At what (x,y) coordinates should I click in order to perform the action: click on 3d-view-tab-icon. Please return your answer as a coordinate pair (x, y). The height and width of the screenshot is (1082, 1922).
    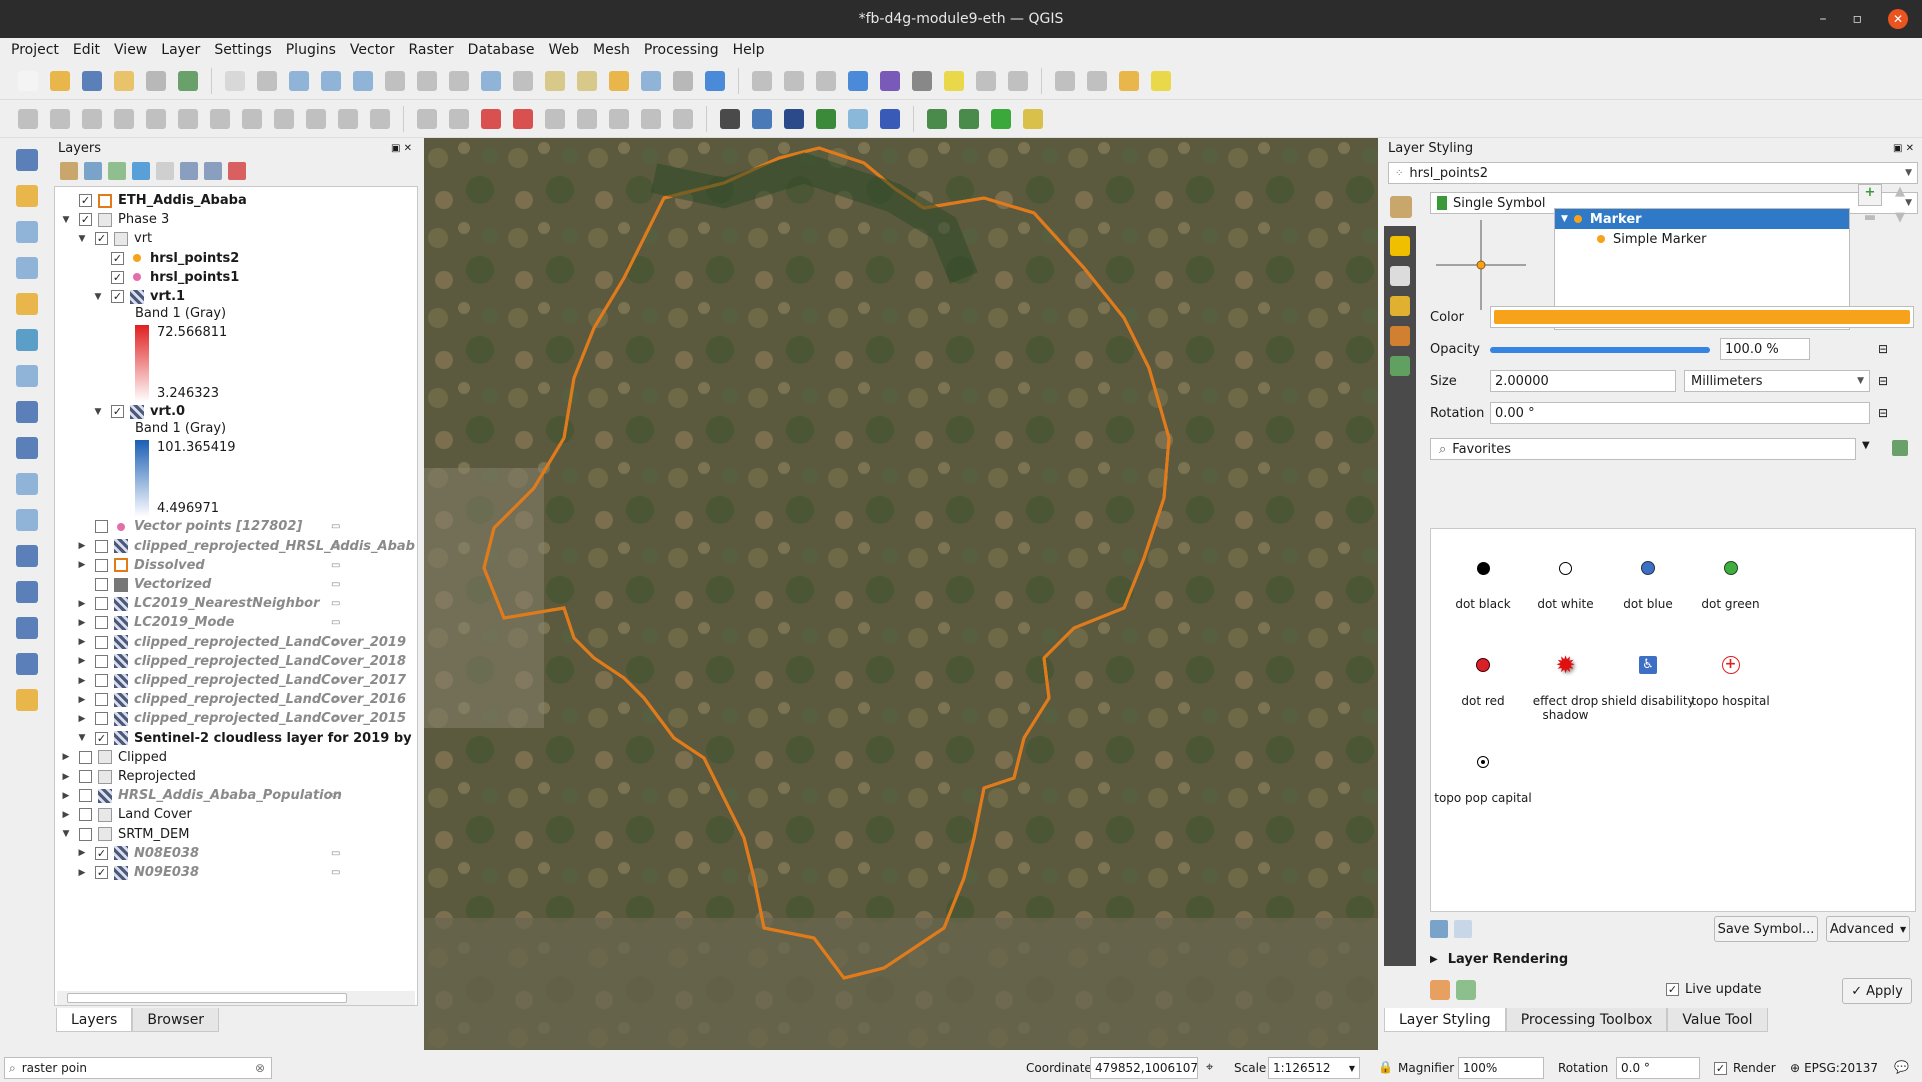
    Looking at the image, I should click on (1400, 306).